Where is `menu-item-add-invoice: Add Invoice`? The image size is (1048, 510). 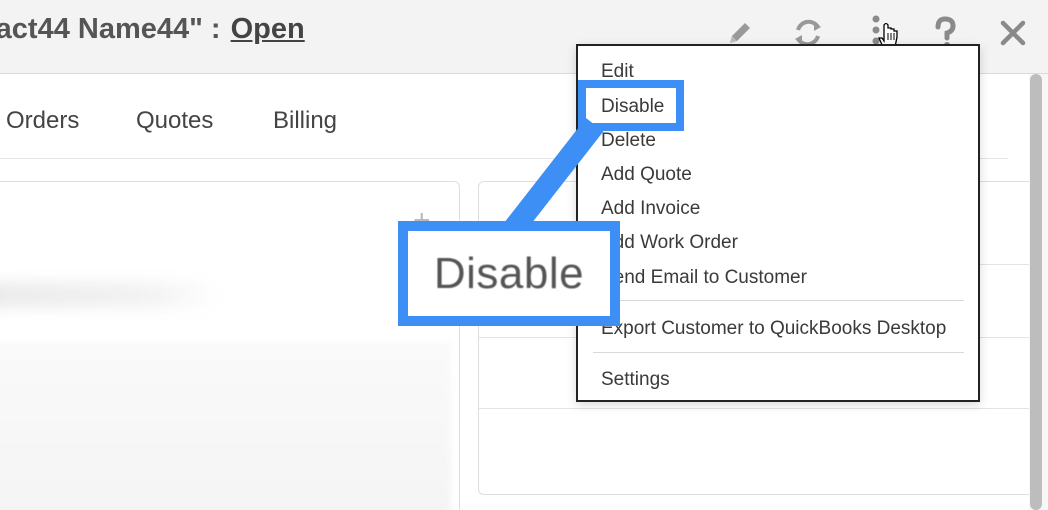 menu-item-add-invoice: Add Invoice is located at coordinates (650, 209).